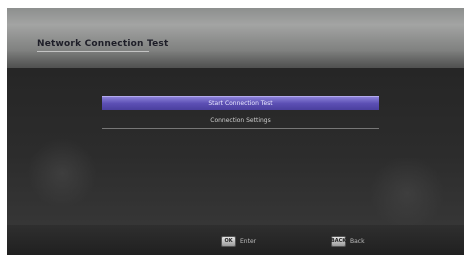 The image size is (471, 262). Describe the element at coordinates (407, 193) in the screenshot. I see `background-glow-right` at that location.